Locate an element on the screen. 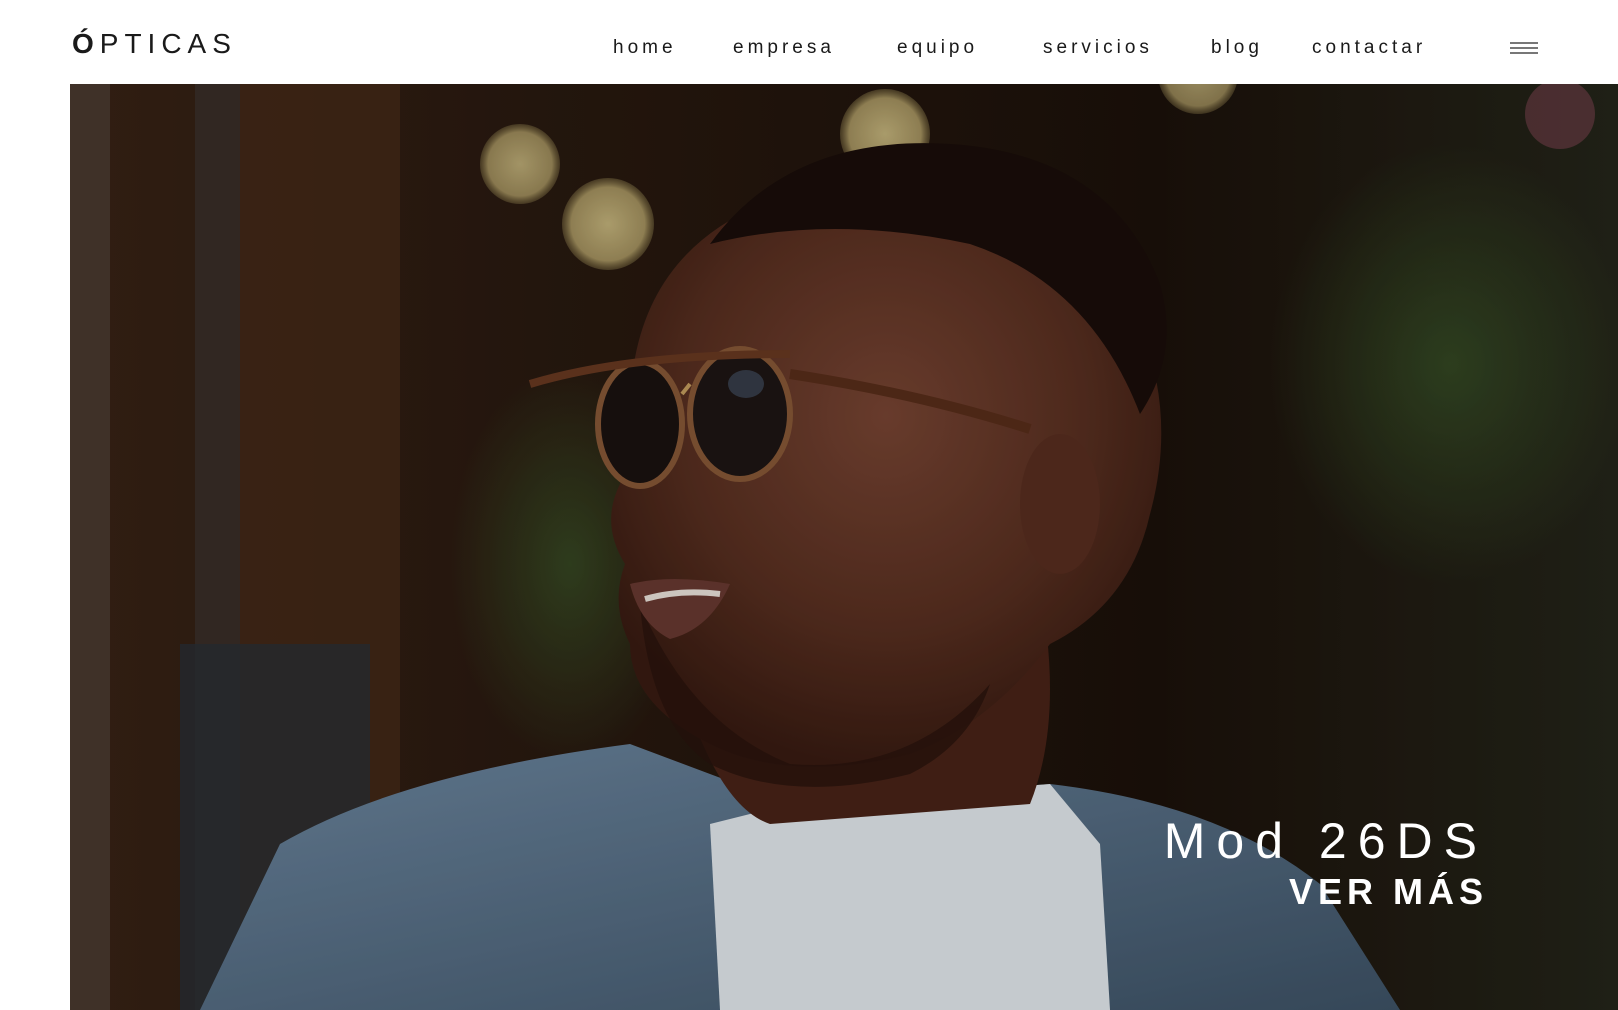  nav-link-servicios: servicios is located at coordinates (1098, 47).